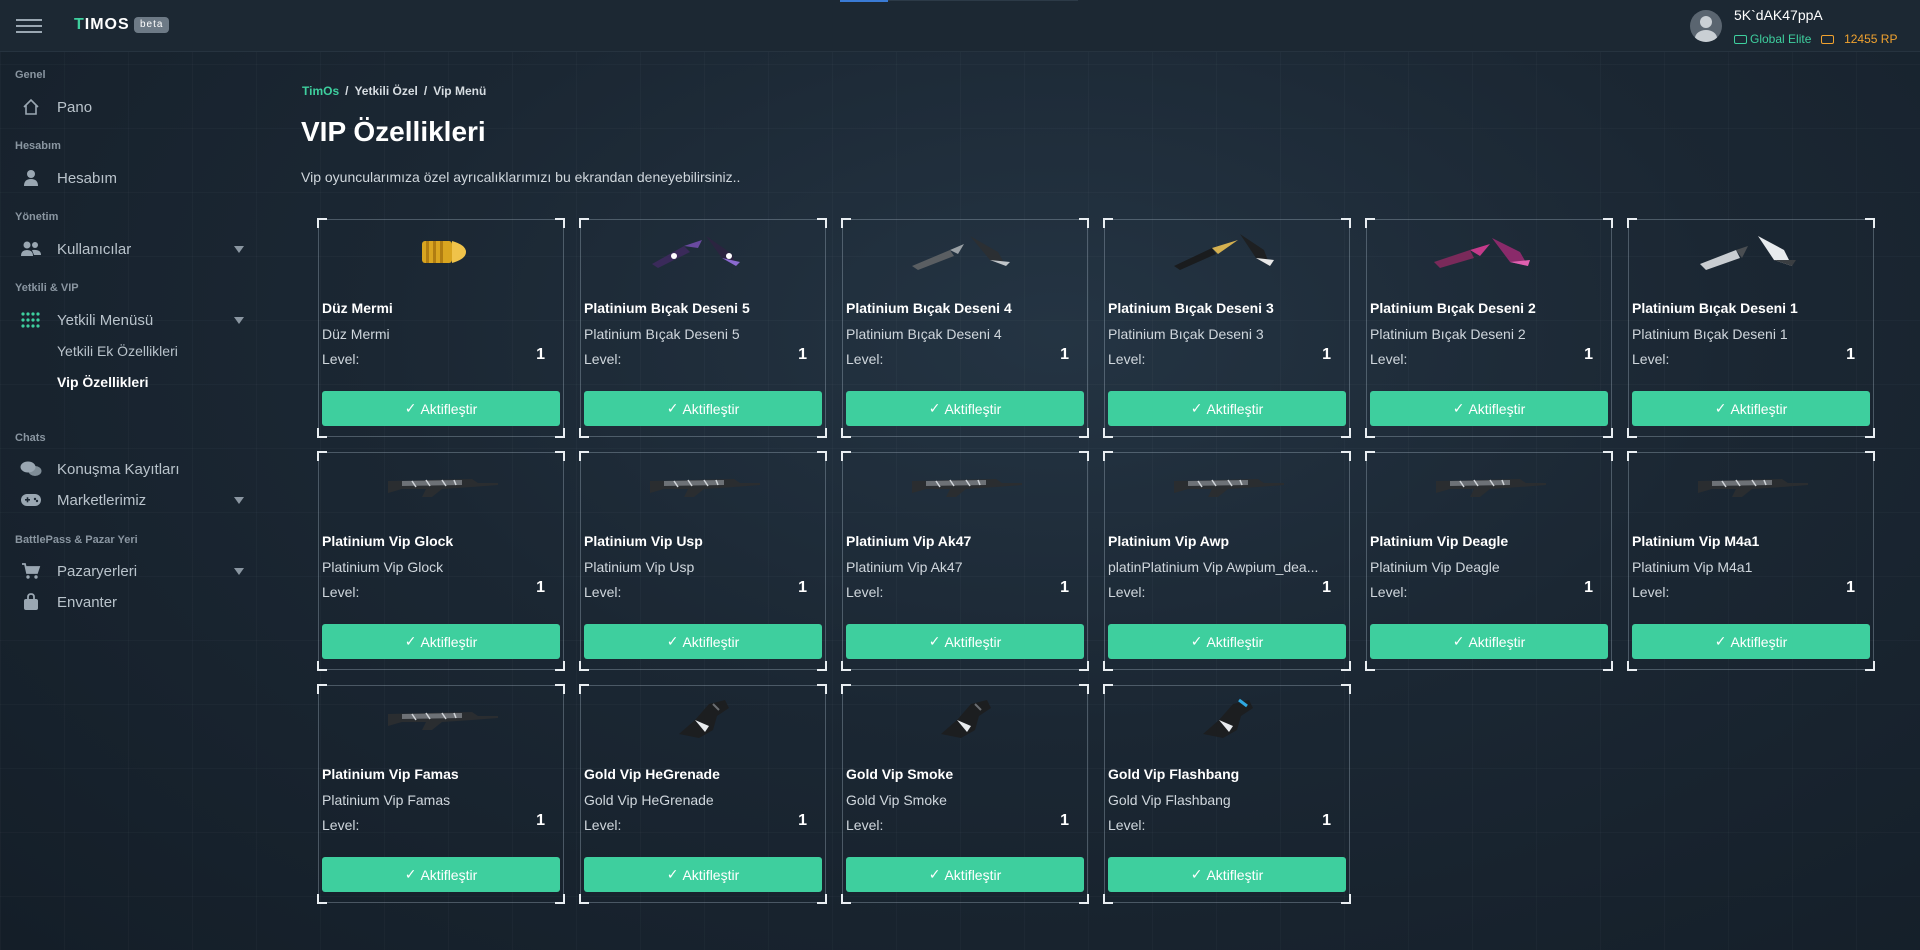  What do you see at coordinates (1169, 541) in the screenshot?
I see `item-title: Platinium Vip Awp` at bounding box center [1169, 541].